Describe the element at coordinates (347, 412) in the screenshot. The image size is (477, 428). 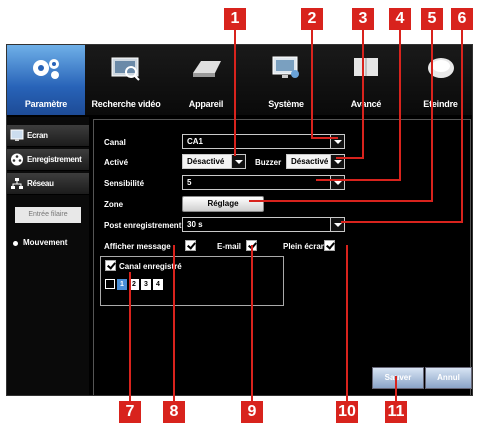
I see `callout-10: 10` at that location.